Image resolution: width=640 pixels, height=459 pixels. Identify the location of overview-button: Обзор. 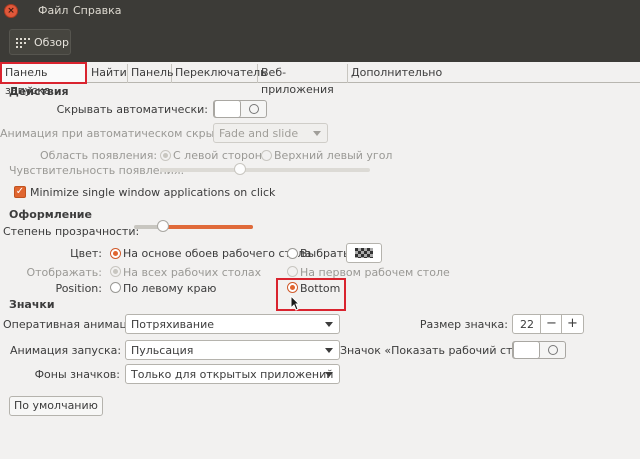
(40, 42).